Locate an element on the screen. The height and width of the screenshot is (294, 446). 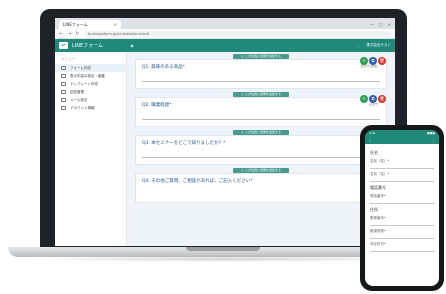
sidebar-item-label: テンプレート作成 is located at coordinates (84, 83).